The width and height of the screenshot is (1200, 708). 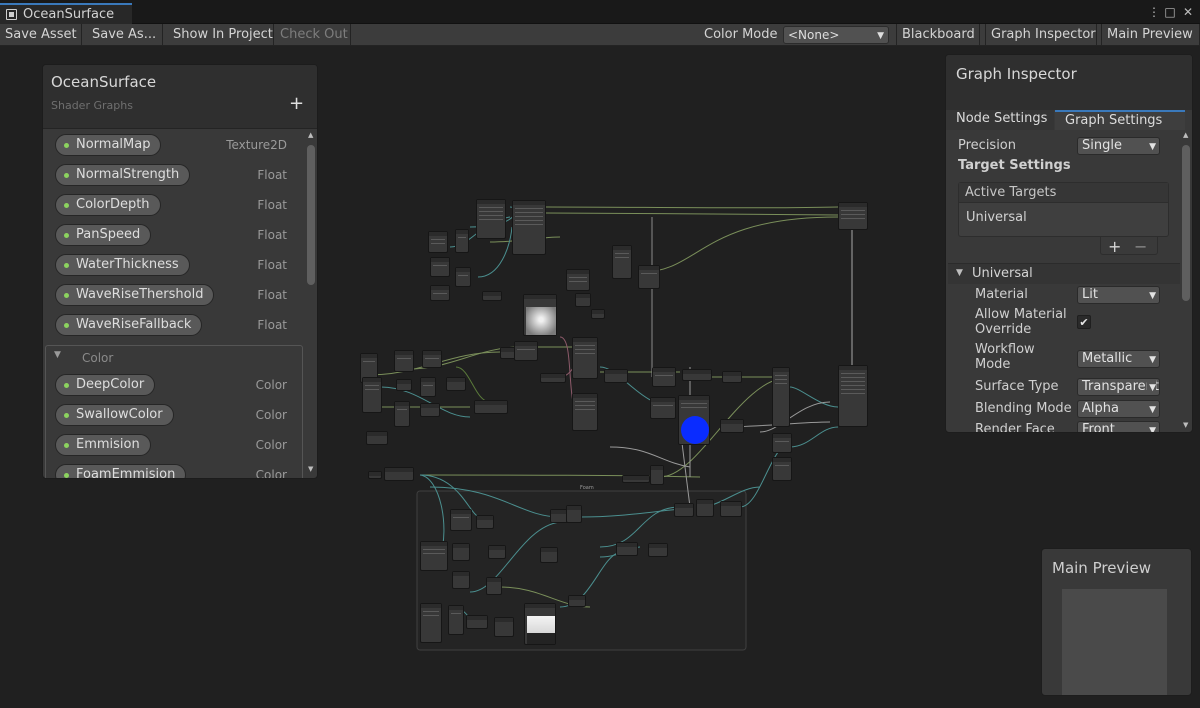 What do you see at coordinates (1170, 12) in the screenshot?
I see `maximize-icon: □` at bounding box center [1170, 12].